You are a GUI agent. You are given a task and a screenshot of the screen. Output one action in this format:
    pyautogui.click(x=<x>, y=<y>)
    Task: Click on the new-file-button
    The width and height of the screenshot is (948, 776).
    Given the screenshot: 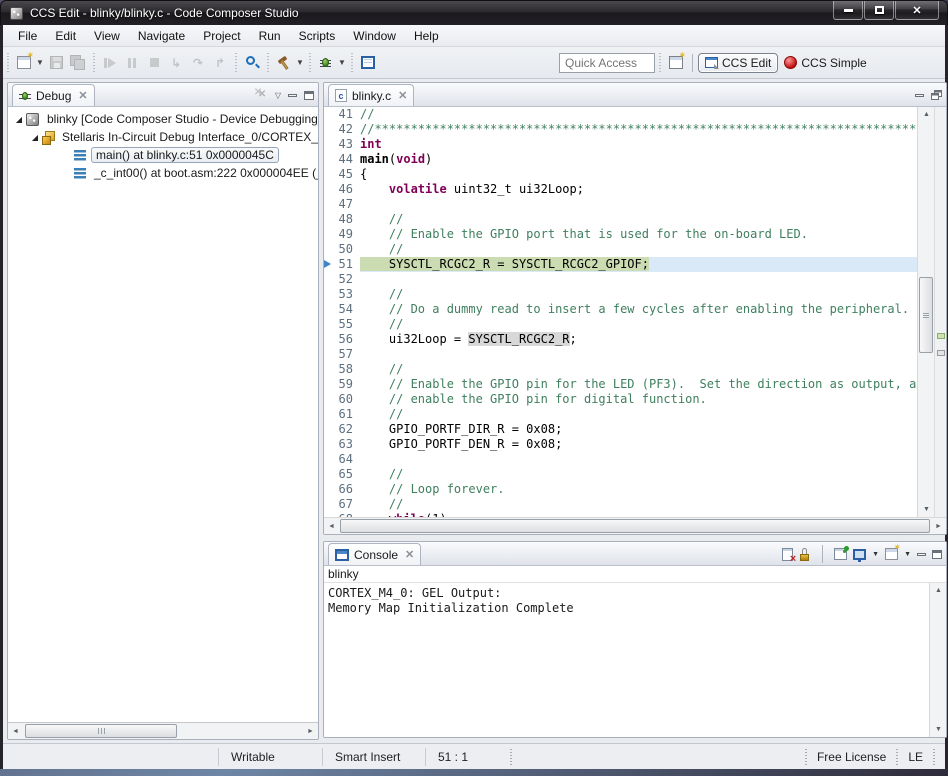 What is the action you would take?
    pyautogui.click(x=24, y=62)
    